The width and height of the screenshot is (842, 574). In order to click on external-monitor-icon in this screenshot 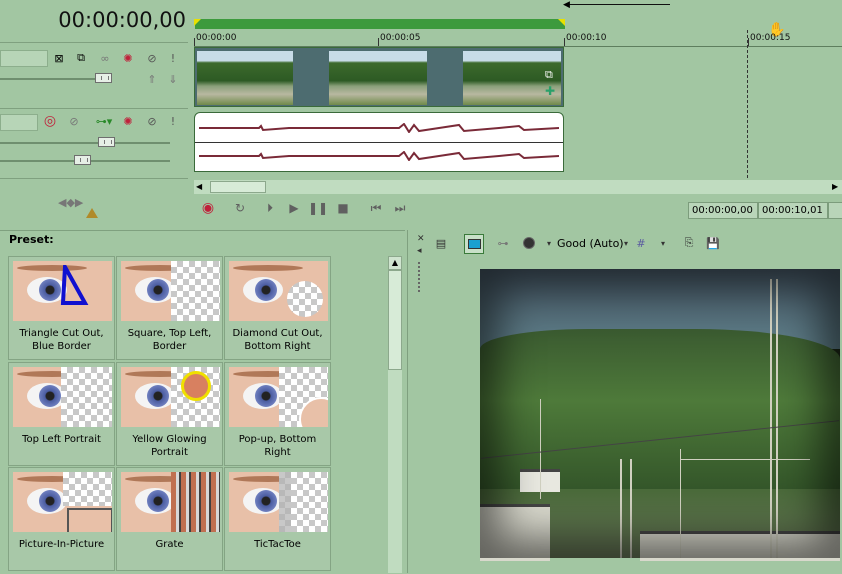, I will do `click(474, 244)`.